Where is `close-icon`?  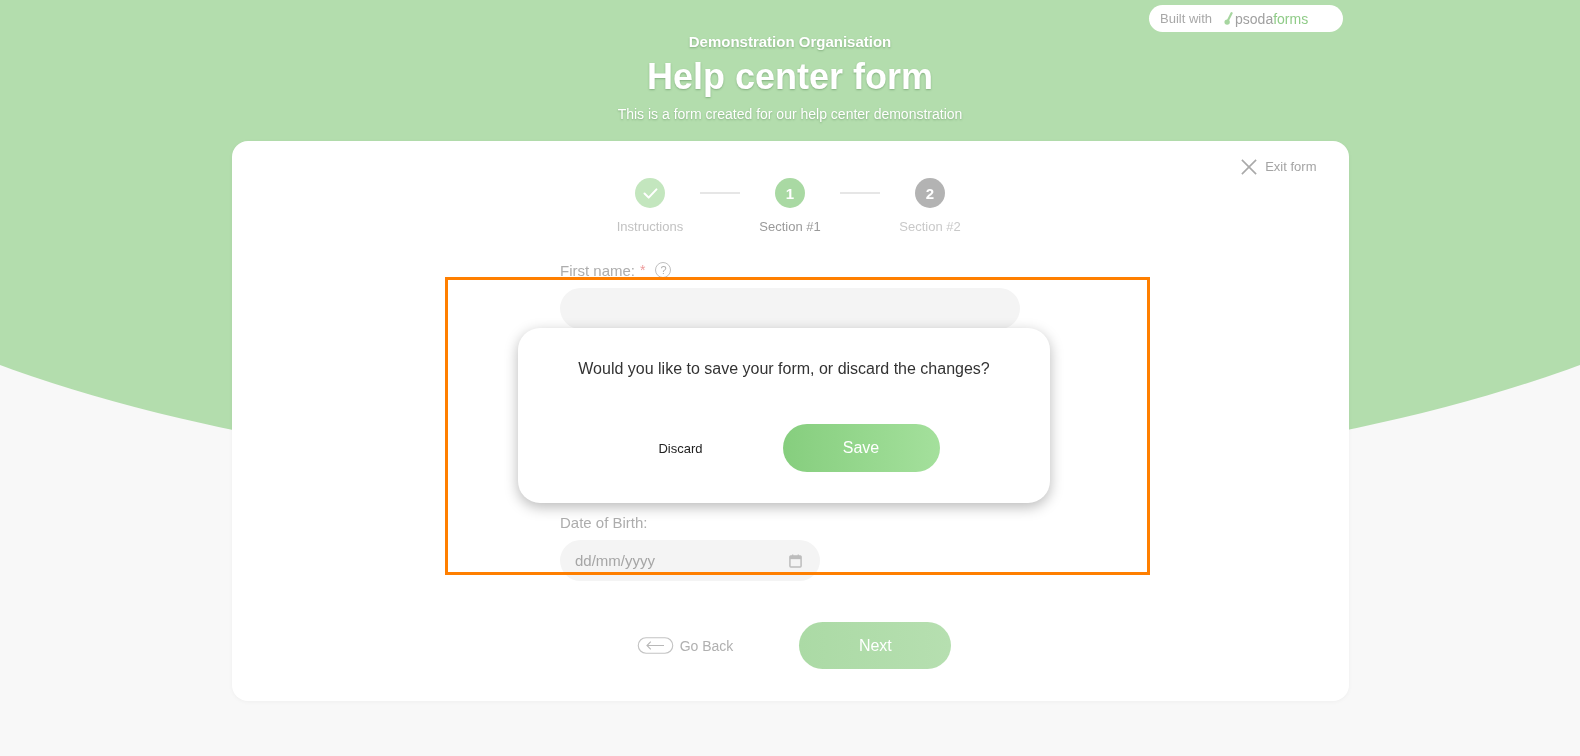
close-icon is located at coordinates (1249, 166).